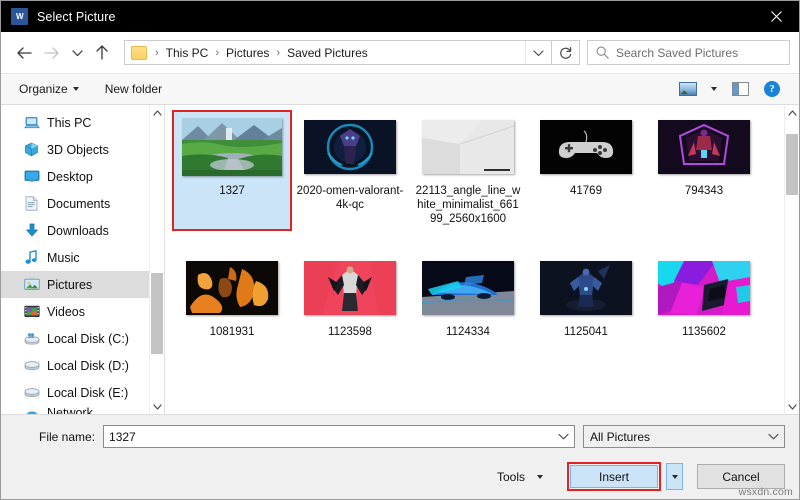  I want to click on thumbnail-orange-abstract, so click(232, 288).